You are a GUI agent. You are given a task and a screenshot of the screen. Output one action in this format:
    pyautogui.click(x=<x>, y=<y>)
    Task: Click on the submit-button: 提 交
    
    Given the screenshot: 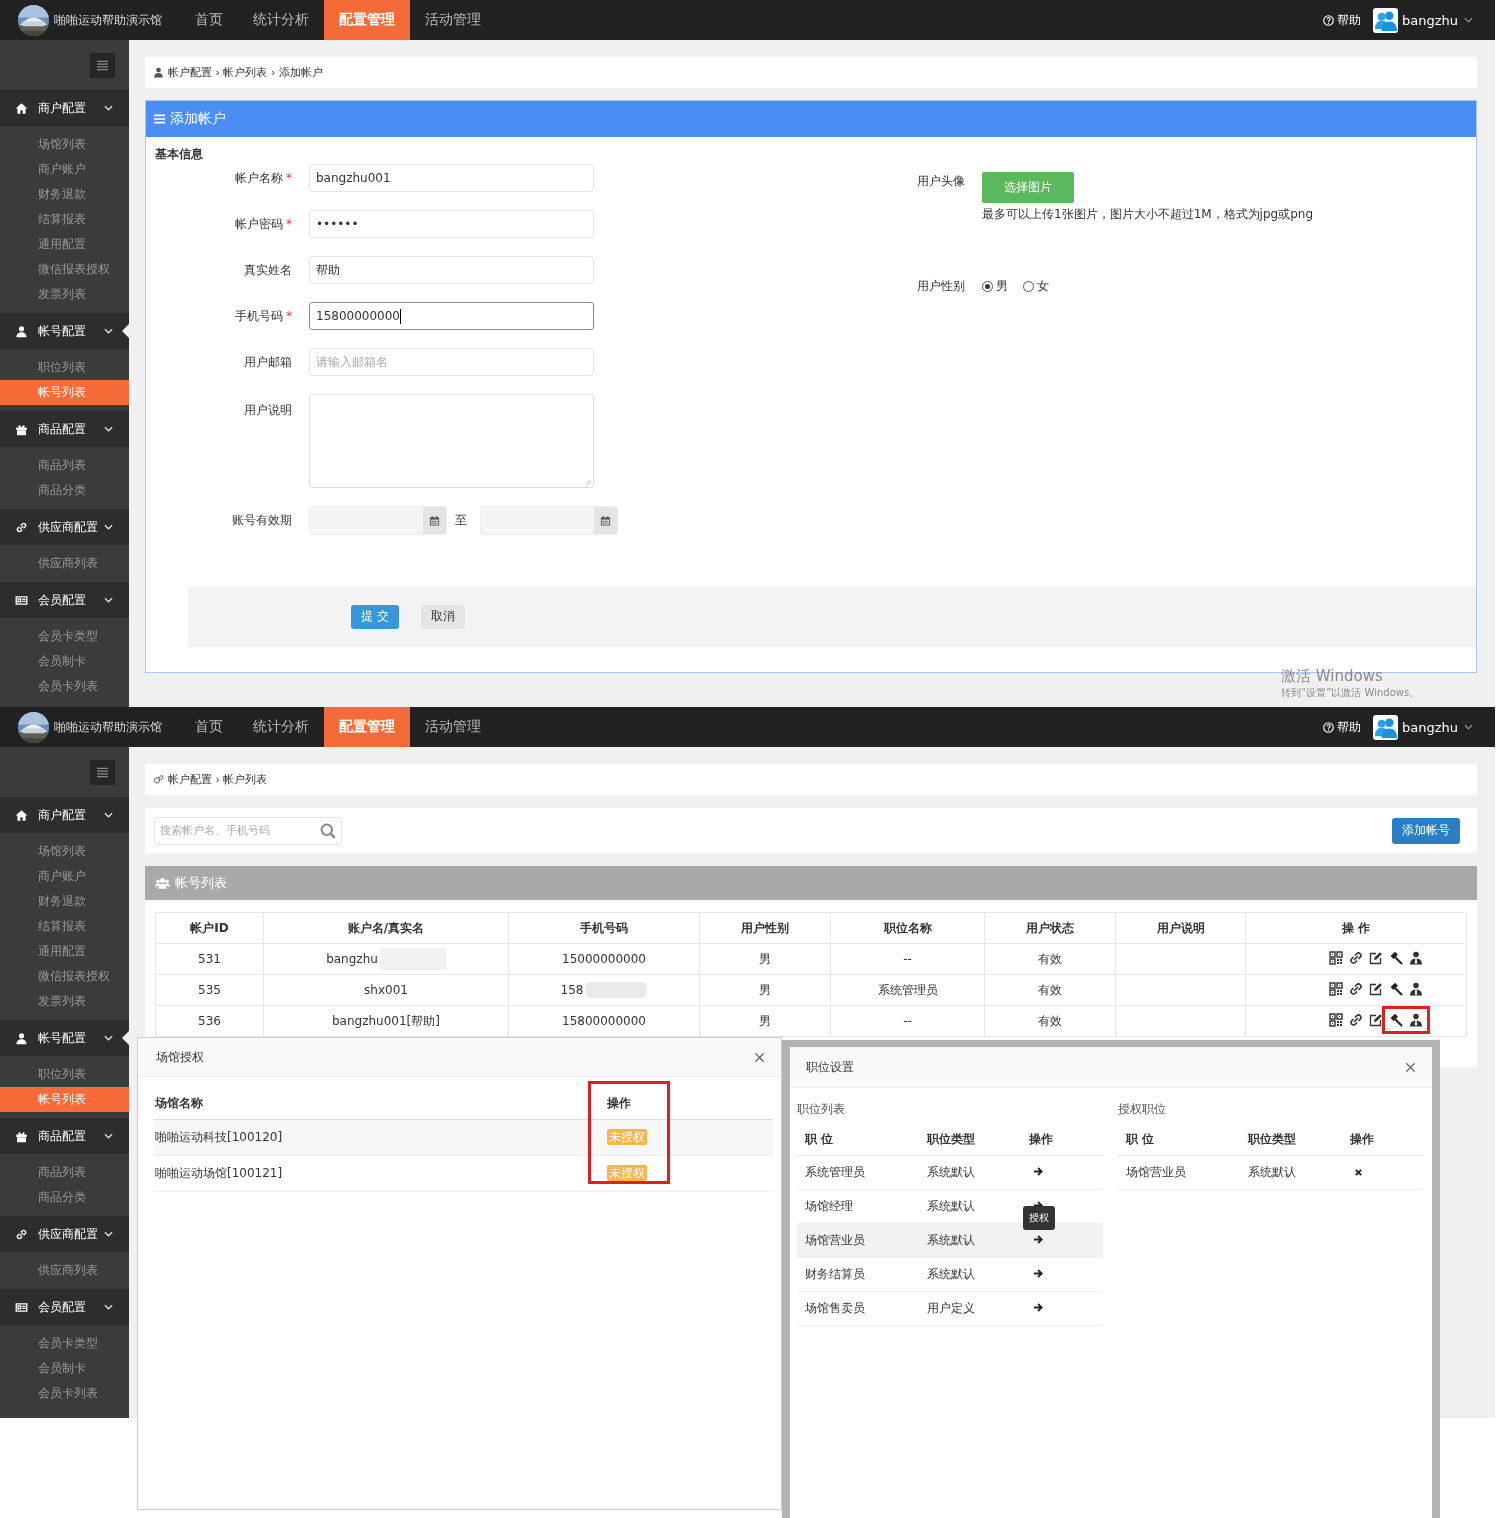 What is the action you would take?
    pyautogui.click(x=375, y=616)
    